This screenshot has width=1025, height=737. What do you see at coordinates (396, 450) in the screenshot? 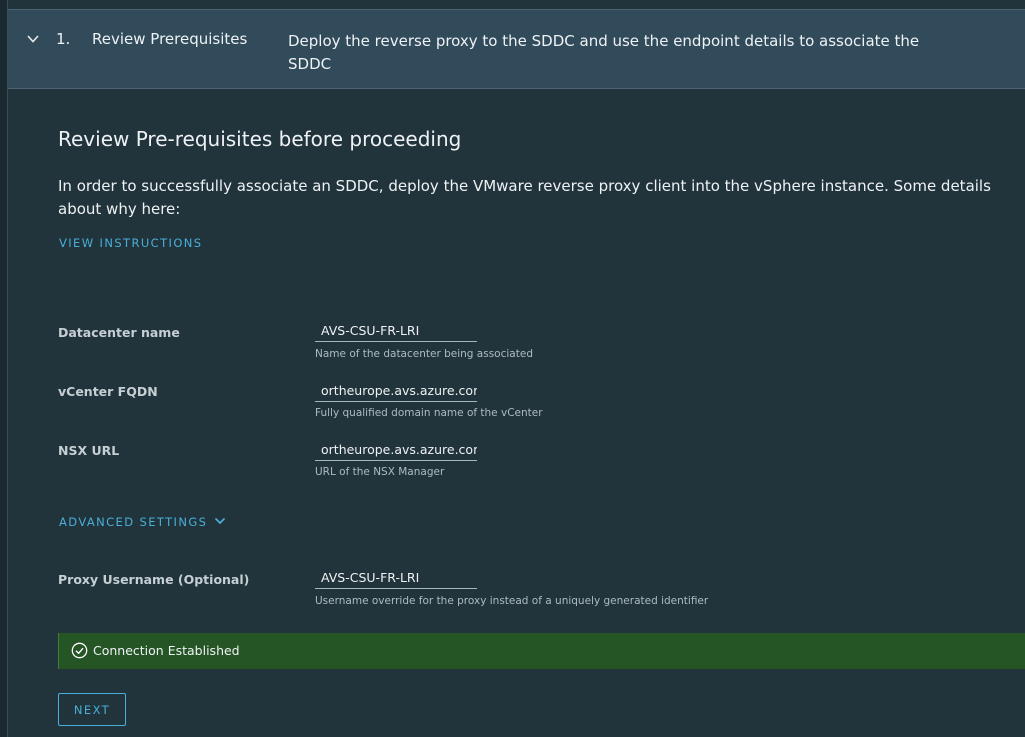
I see `nsx-url-input` at bounding box center [396, 450].